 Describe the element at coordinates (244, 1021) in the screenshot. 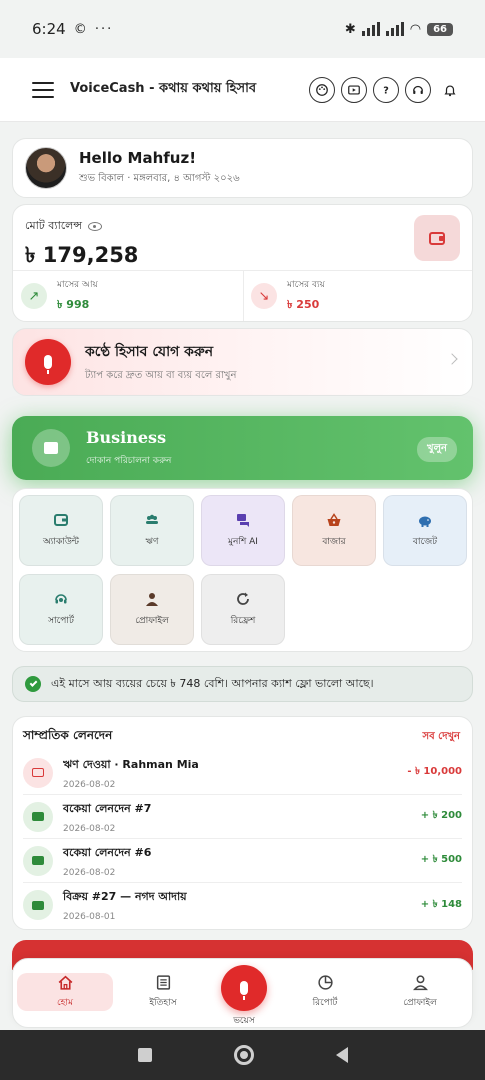

I see `nav-voice-label: ভয়েস` at that location.